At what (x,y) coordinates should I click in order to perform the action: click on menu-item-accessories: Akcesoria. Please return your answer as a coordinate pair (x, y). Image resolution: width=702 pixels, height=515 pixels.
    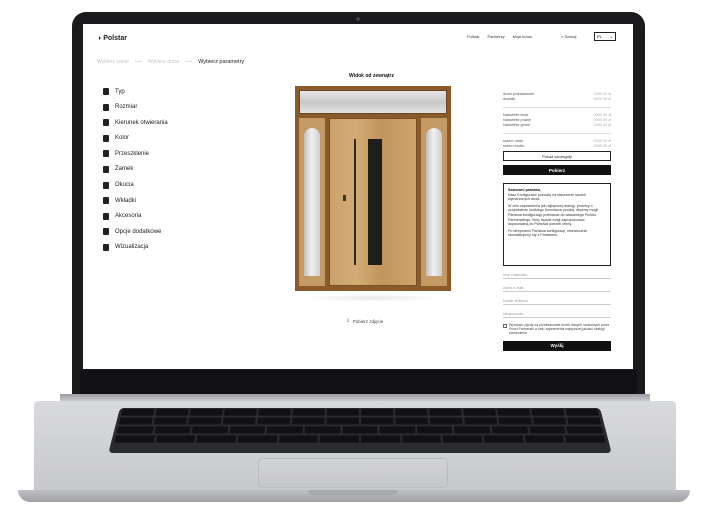
    Looking at the image, I should click on (135, 216).